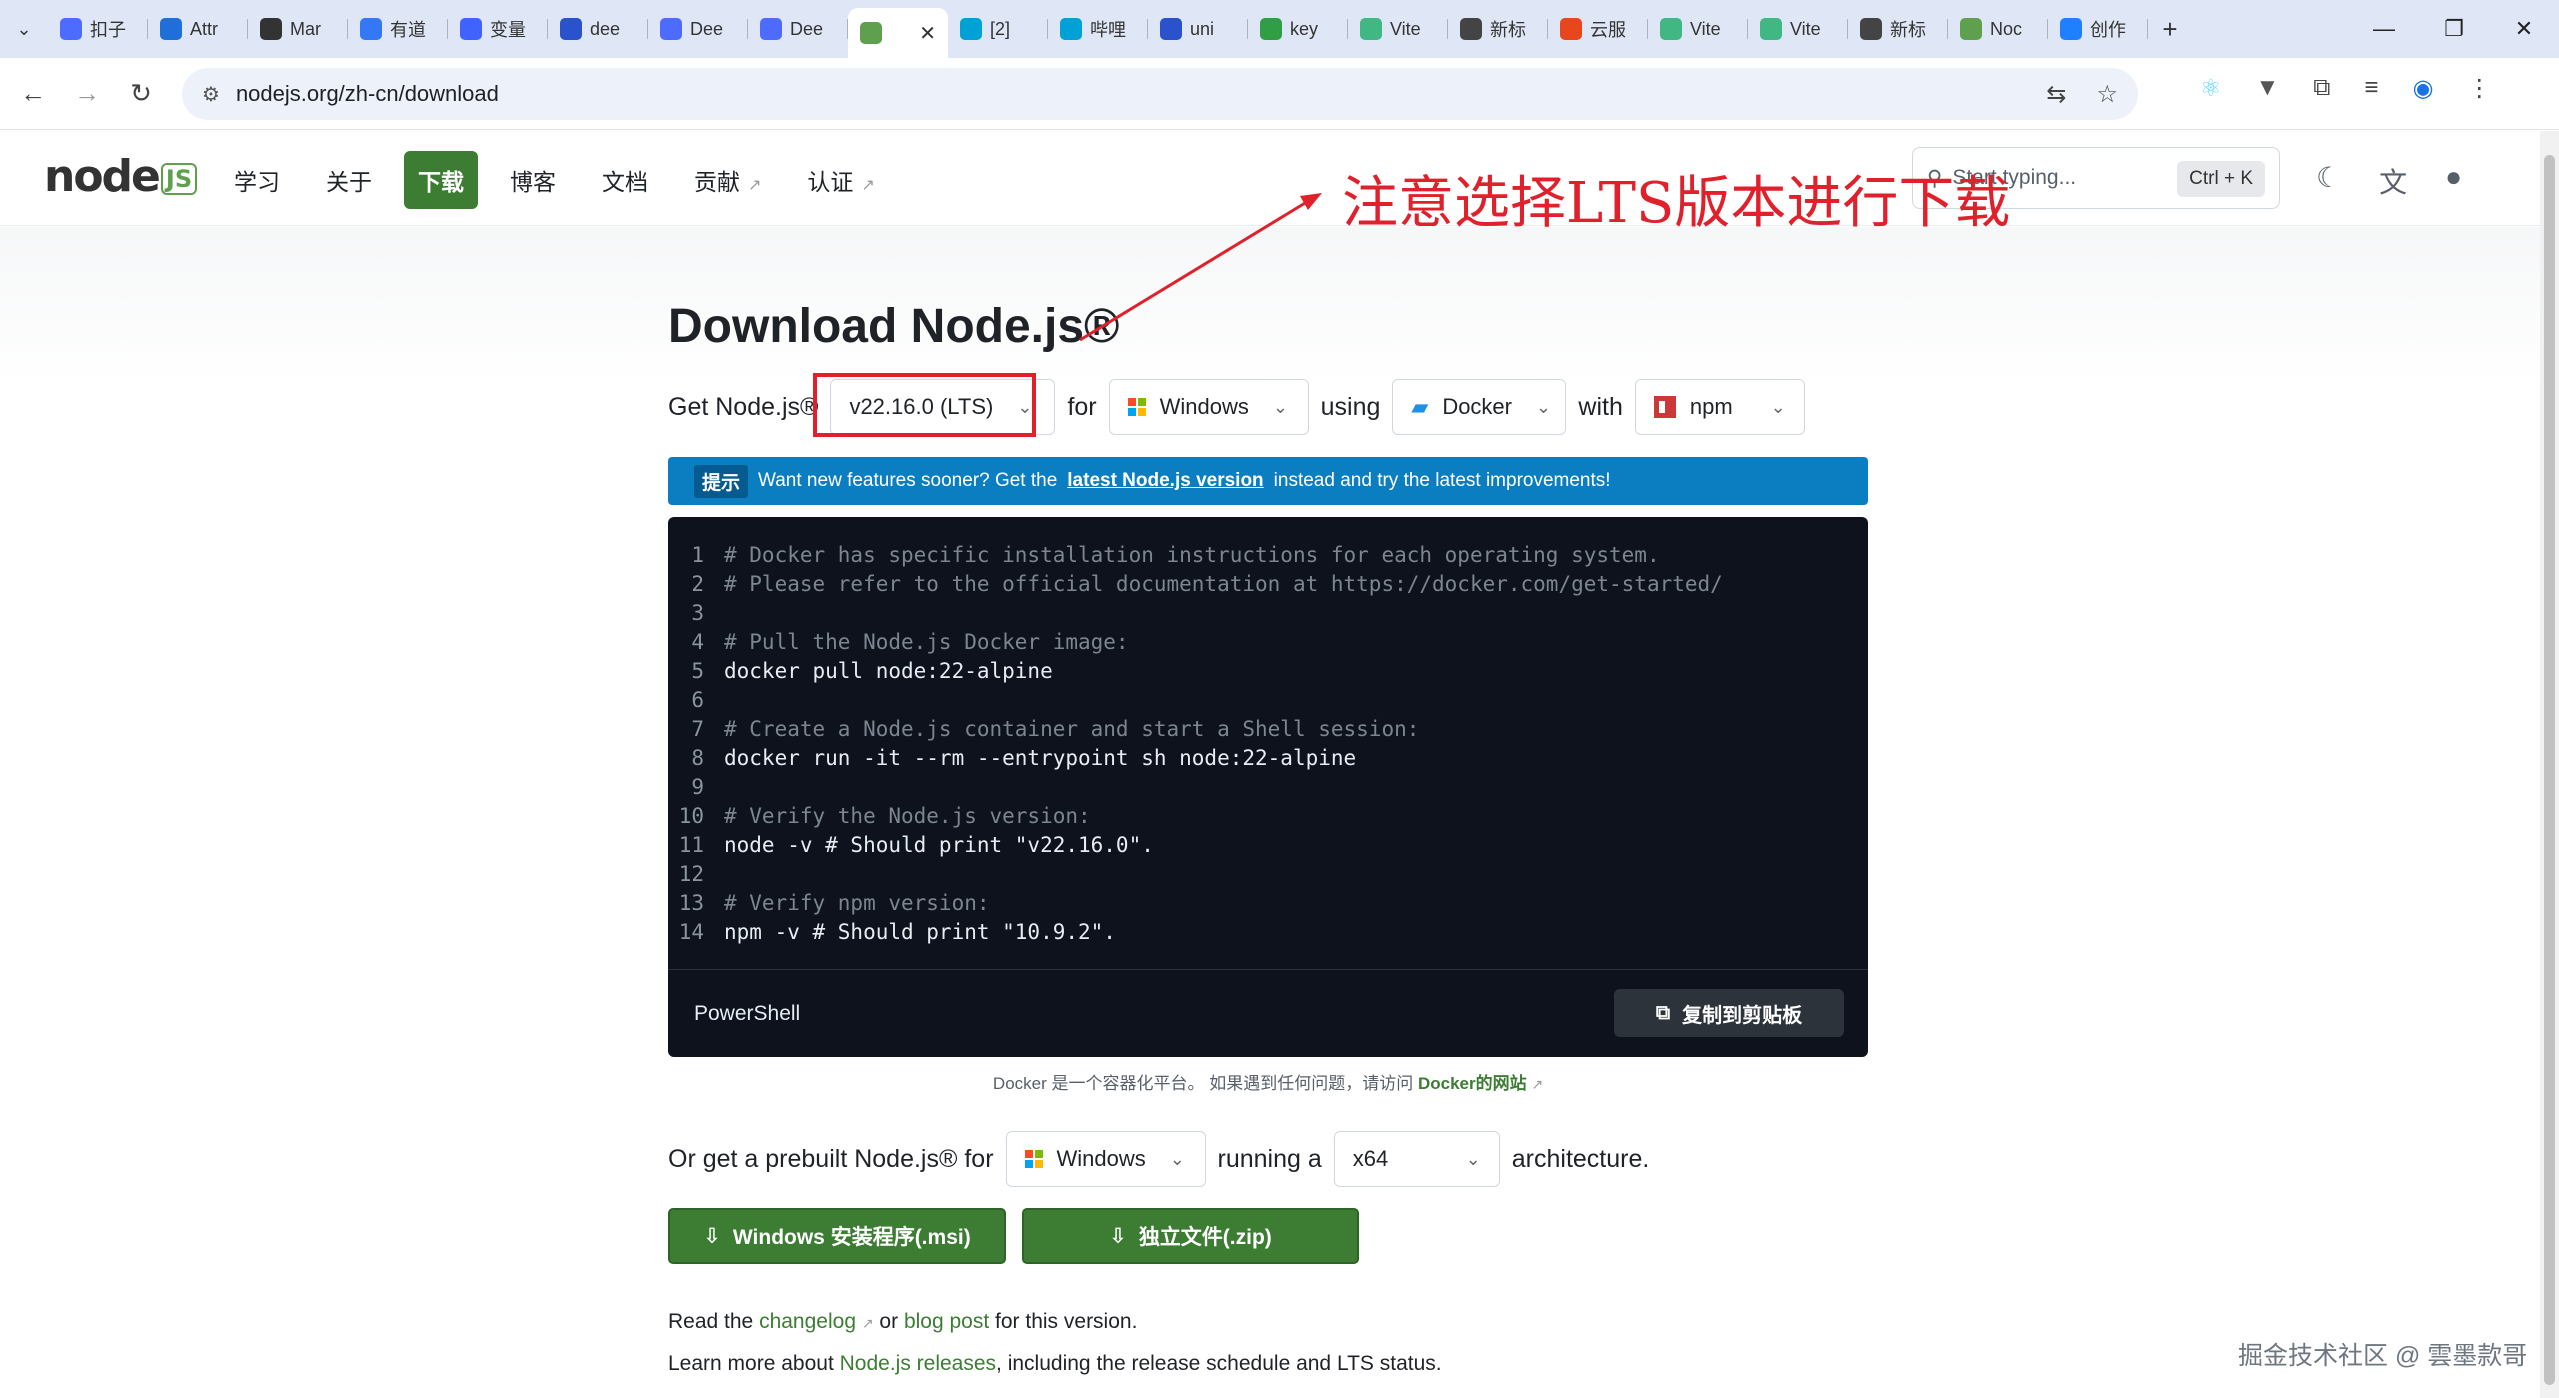 The image size is (2559, 1398). Describe the element at coordinates (298, 29) in the screenshot. I see `browser-tab: Mar` at that location.